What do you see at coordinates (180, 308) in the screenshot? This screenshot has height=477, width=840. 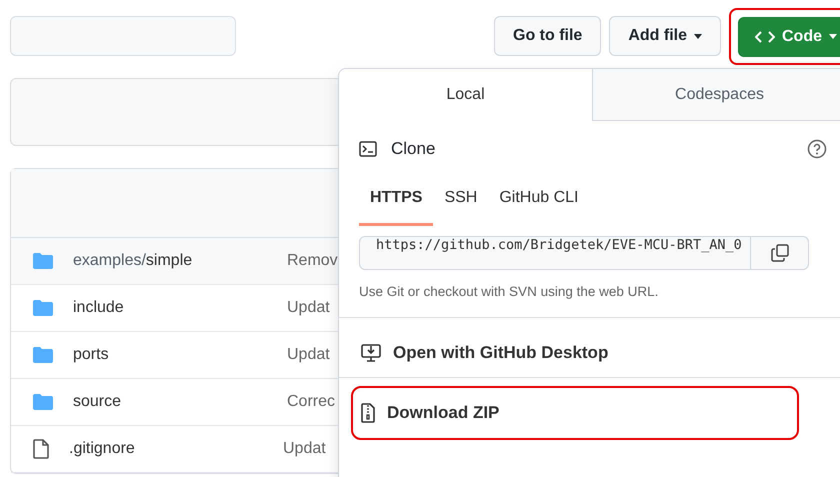 I see `file-name-link: include` at bounding box center [180, 308].